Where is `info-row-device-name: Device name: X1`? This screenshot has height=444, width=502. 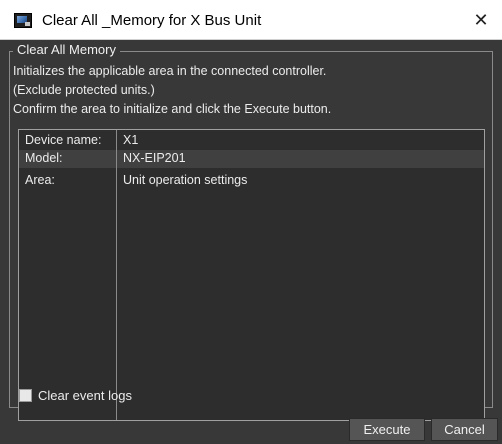 info-row-device-name: Device name: X1 is located at coordinates (251, 141).